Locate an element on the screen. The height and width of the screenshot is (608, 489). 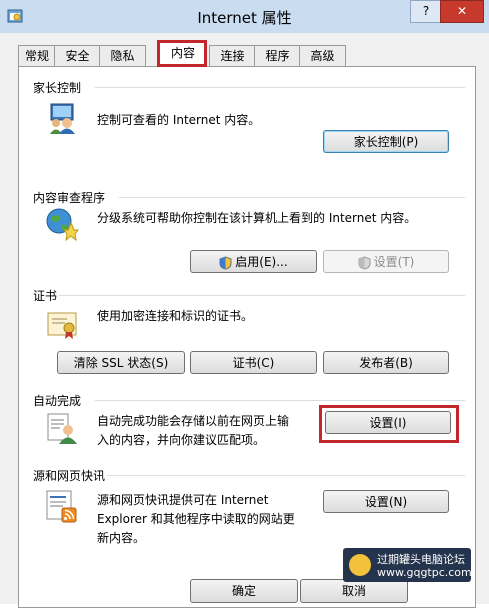
autocomplete-description: 自动完成功能会存储以前在网页上输 入的内容，并向你建议匹配项。 is located at coordinates (193, 431).